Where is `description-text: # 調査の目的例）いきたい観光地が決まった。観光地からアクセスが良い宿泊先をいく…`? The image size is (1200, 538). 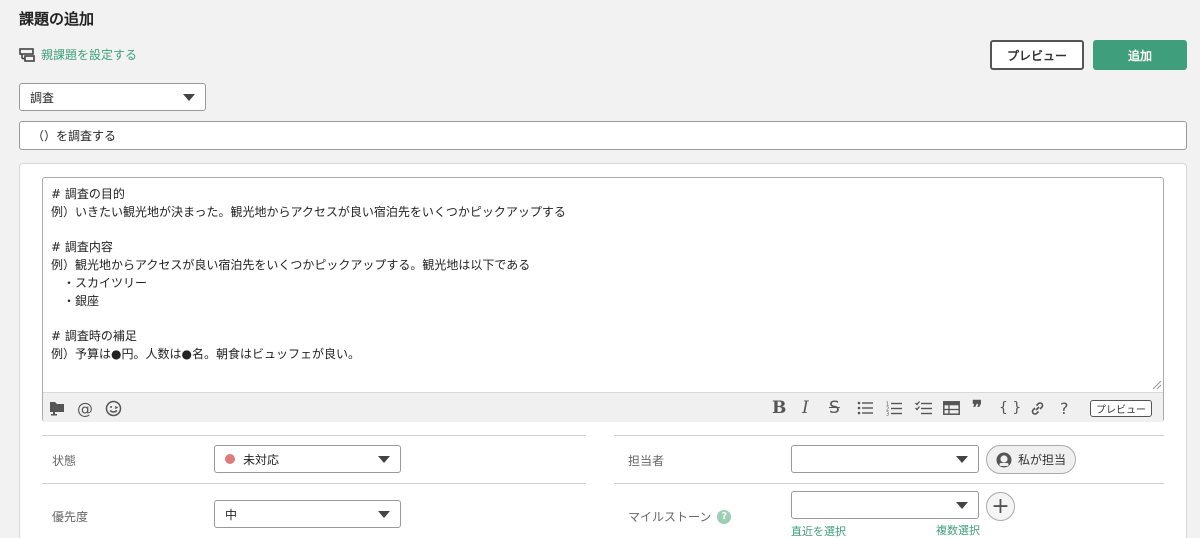
description-text: # 調査の目的例）いきたい観光地が決まった。観光地からアクセスが良い宿泊先をいく… is located at coordinates (308, 275).